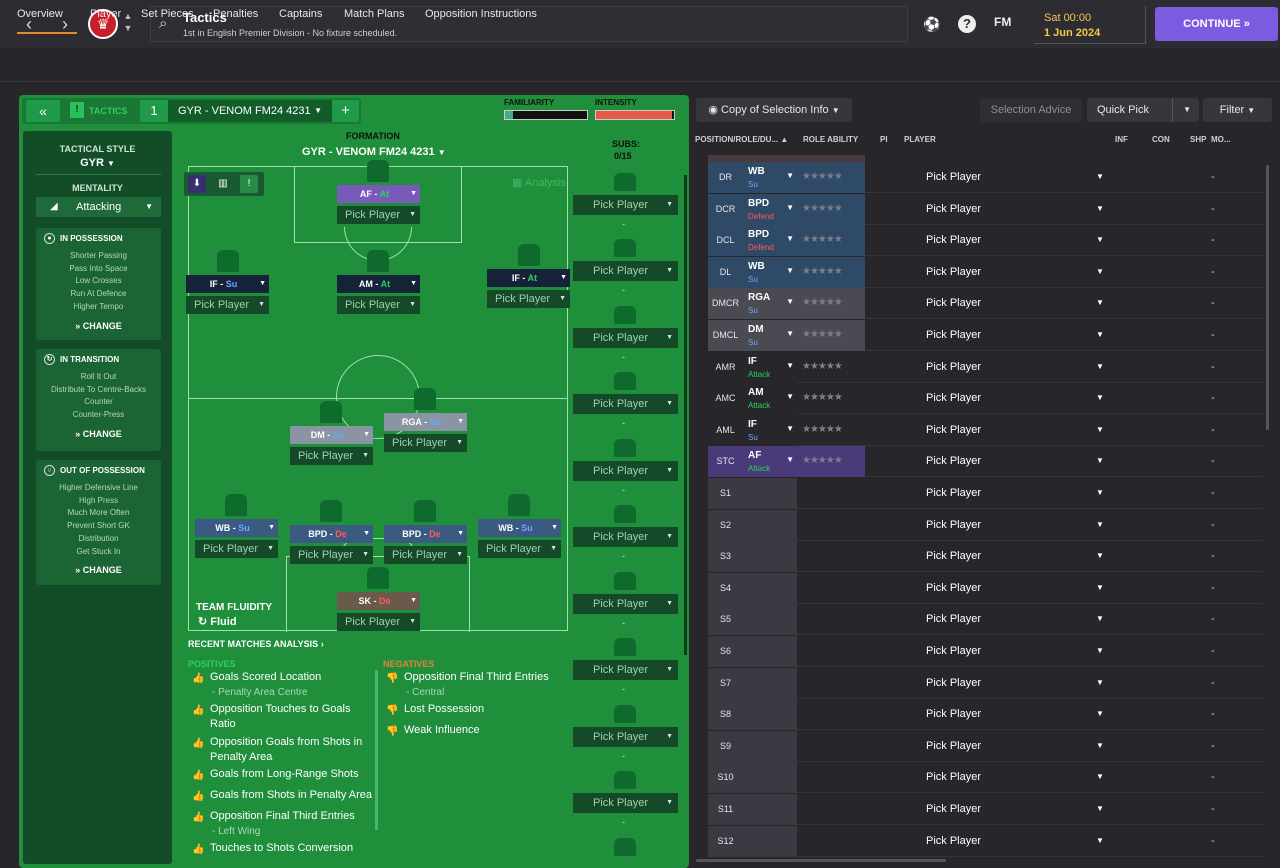 The image size is (1280, 868). Describe the element at coordinates (539, 182) in the screenshot. I see `analysis-button: ▦ Analysis` at that location.